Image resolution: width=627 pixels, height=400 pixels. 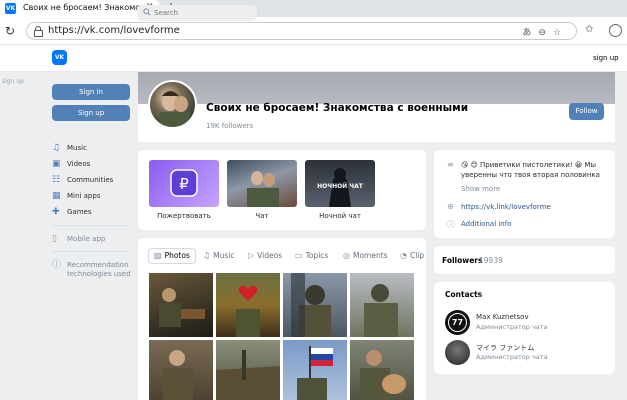 What do you see at coordinates (365, 259) in the screenshot?
I see `tab-moments: ◎ Moments` at bounding box center [365, 259].